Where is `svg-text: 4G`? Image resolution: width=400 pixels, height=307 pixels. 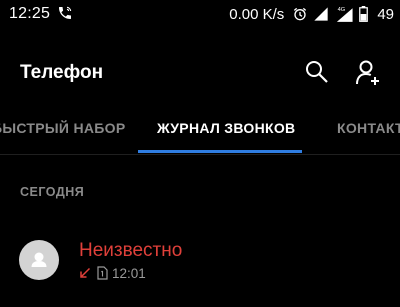 svg-text: 4G is located at coordinates (342, 10).